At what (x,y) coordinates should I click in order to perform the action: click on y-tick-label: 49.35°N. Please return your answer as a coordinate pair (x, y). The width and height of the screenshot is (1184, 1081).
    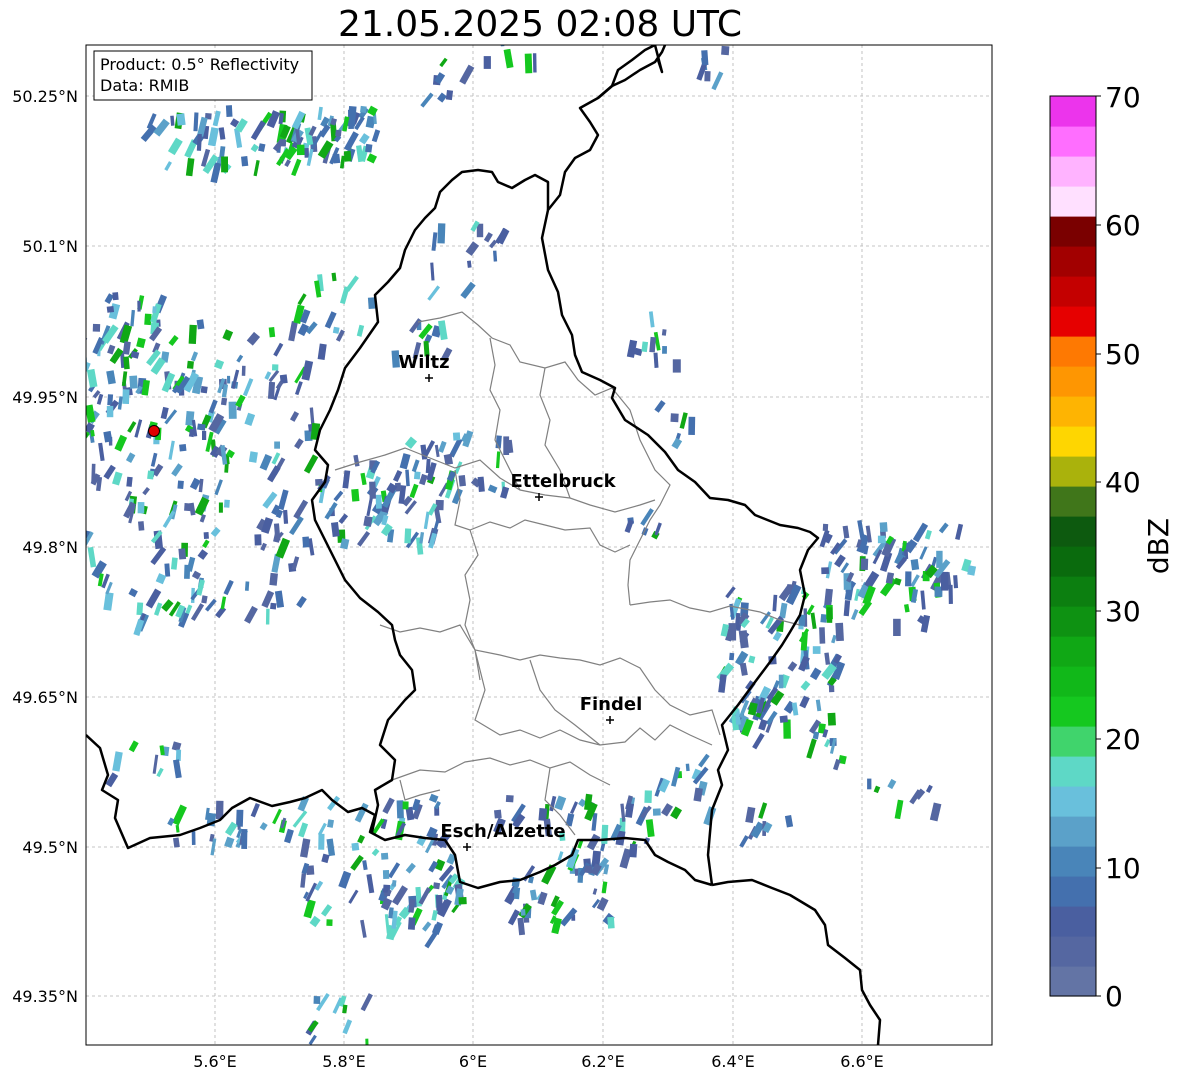
    Looking at the image, I should click on (45, 996).